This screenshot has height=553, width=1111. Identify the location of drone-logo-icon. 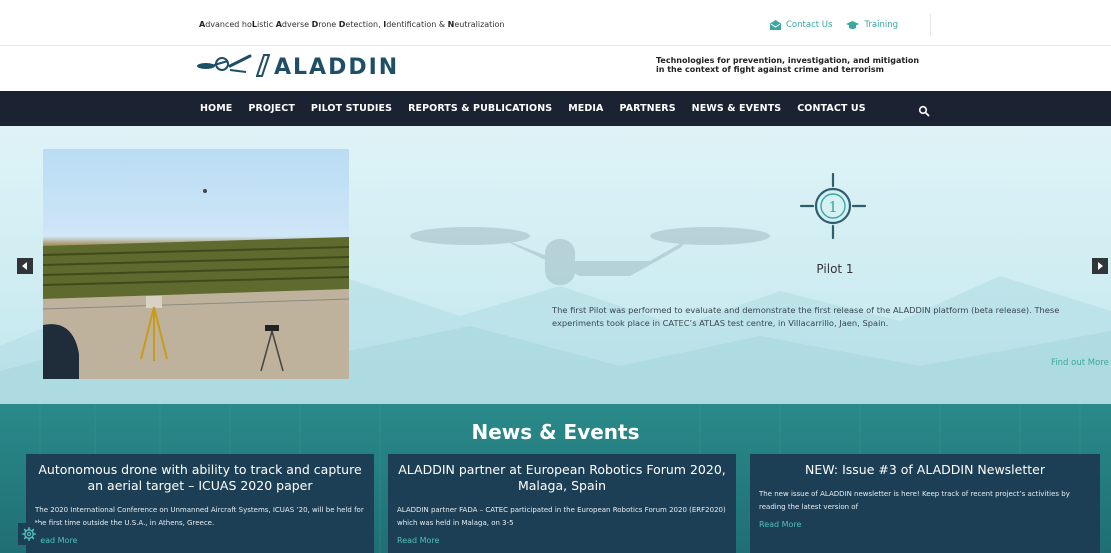
(224, 67).